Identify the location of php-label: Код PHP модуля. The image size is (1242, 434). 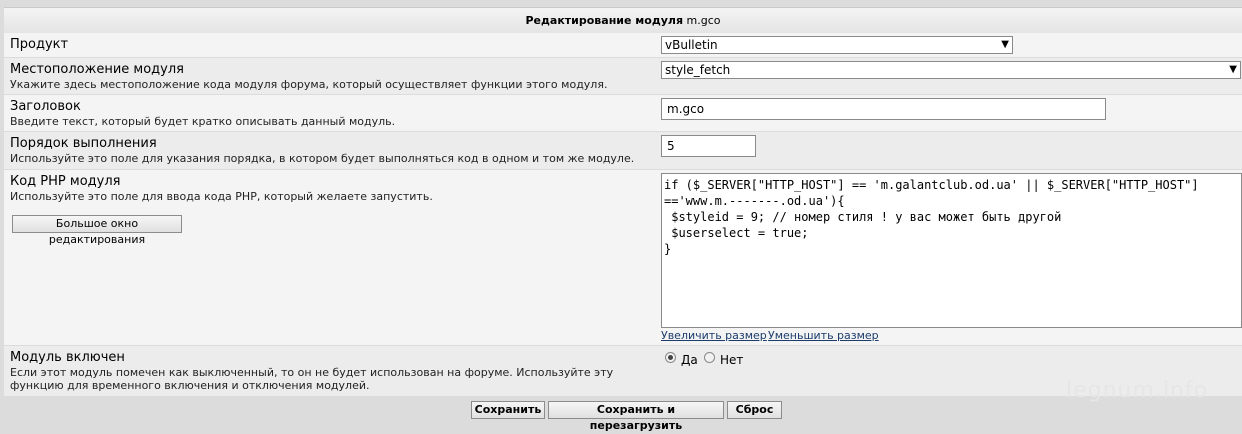
(65, 181).